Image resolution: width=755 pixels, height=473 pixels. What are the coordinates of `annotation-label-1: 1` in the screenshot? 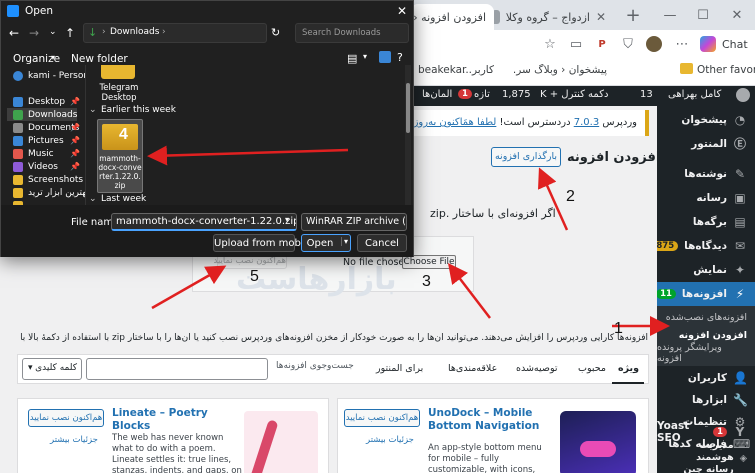 It's located at (618, 328).